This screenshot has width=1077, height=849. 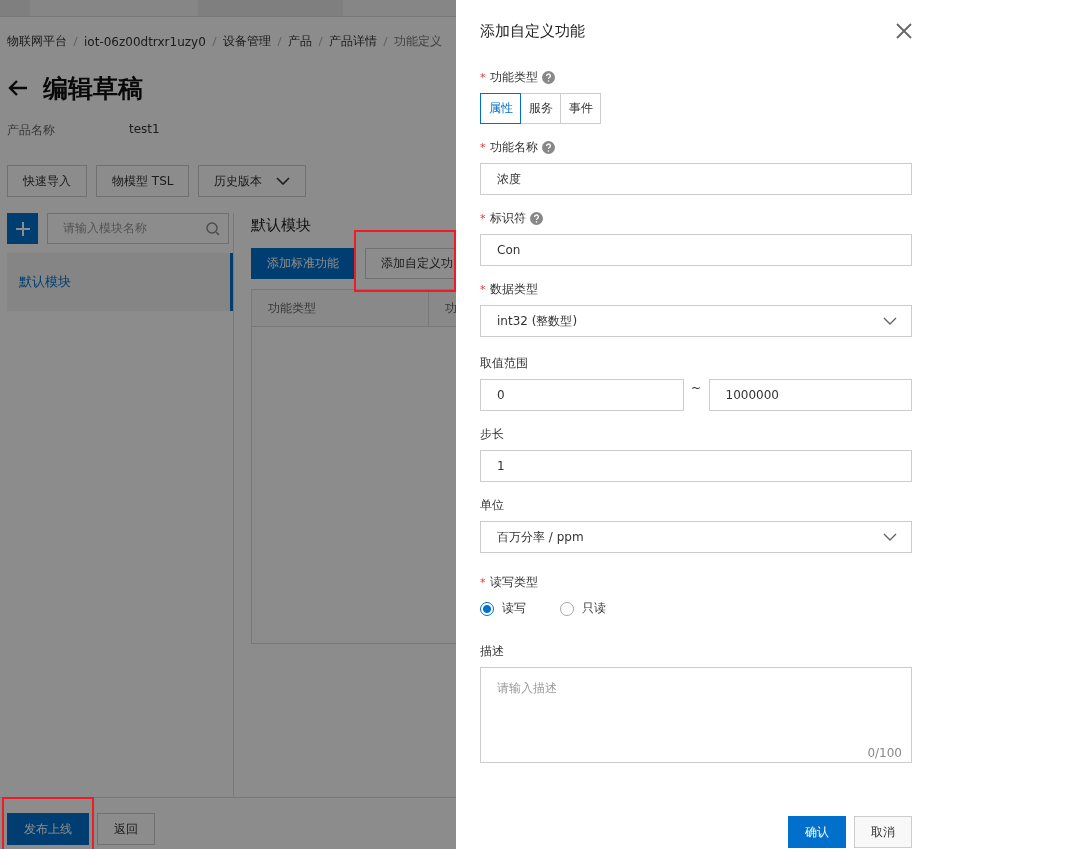 I want to click on breadcrumb-link: 物联网平台, so click(x=37, y=41).